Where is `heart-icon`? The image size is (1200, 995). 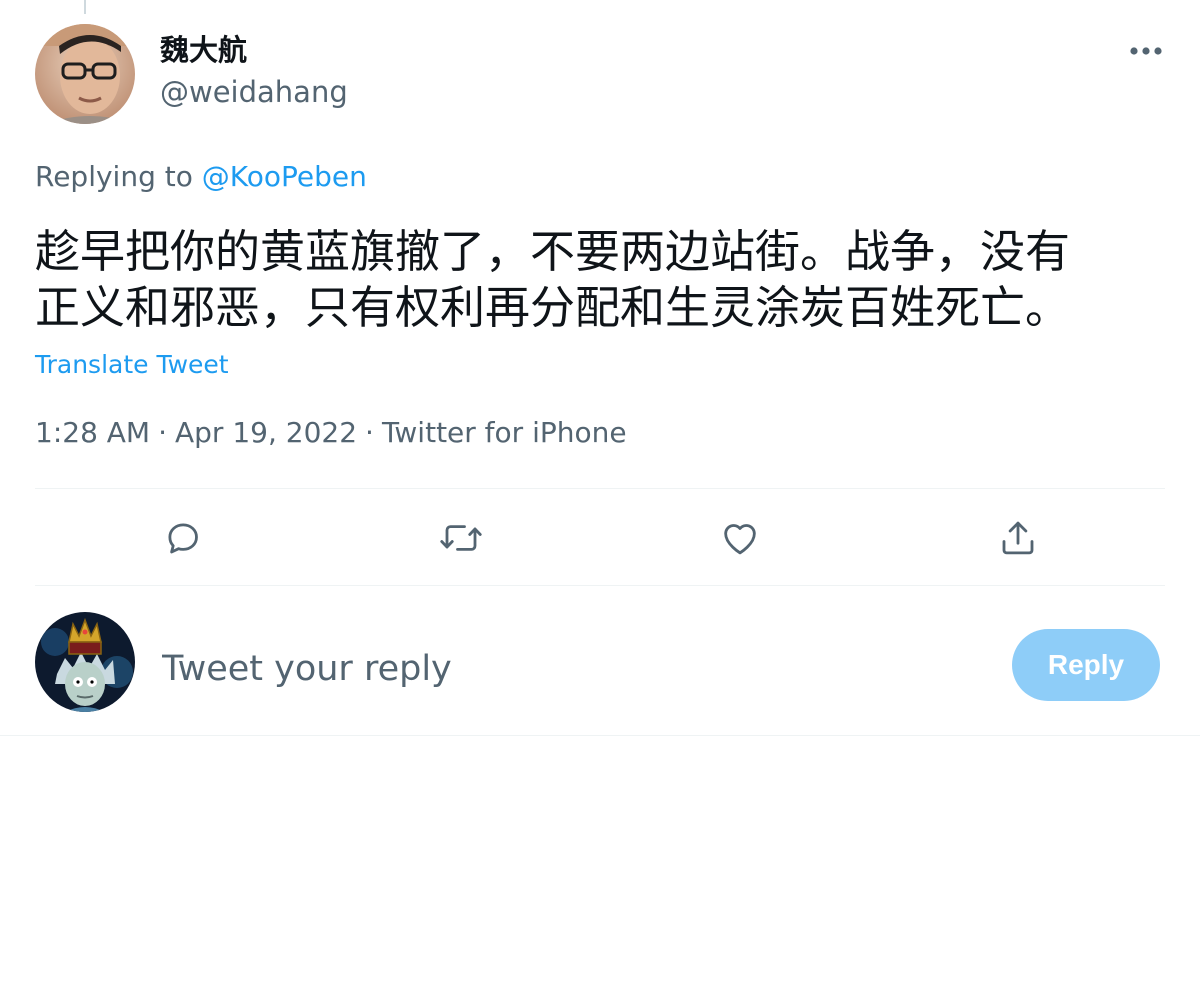
heart-icon is located at coordinates (740, 539).